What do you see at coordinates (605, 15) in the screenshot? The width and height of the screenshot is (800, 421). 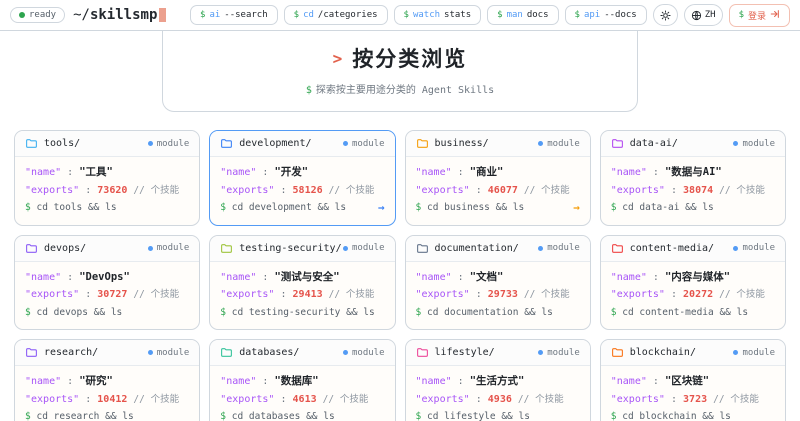 I see `nav-button-api: $ api --docs` at bounding box center [605, 15].